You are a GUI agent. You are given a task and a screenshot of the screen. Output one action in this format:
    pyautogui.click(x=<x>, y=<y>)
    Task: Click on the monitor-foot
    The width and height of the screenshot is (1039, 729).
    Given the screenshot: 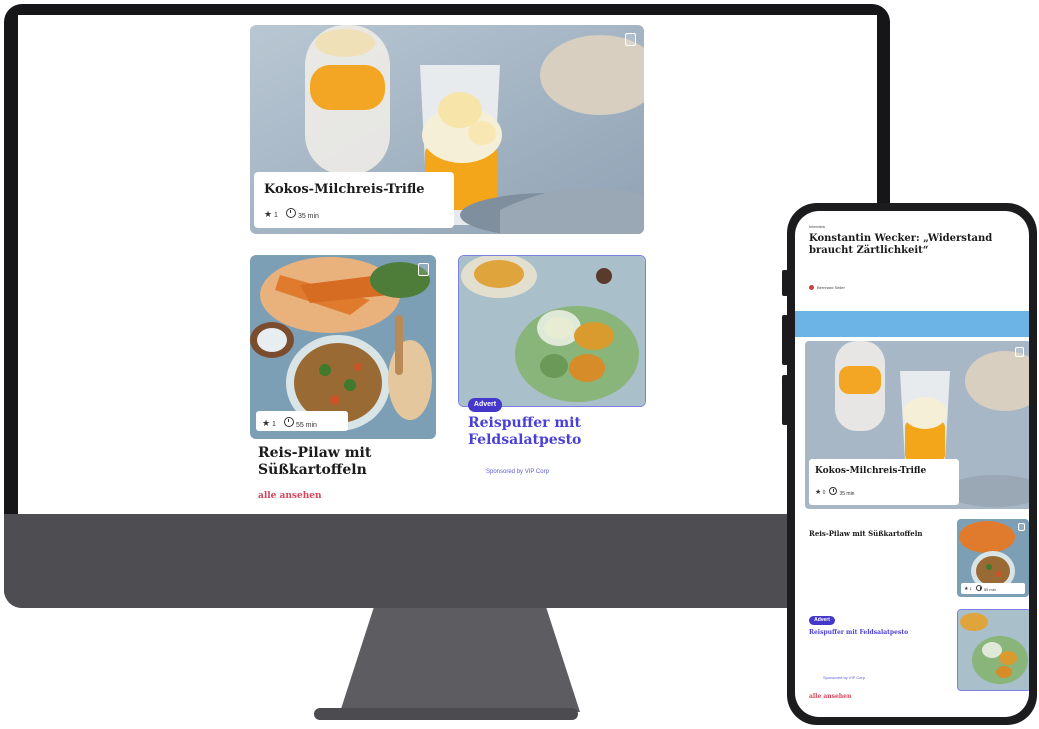 What is the action you would take?
    pyautogui.click(x=446, y=714)
    